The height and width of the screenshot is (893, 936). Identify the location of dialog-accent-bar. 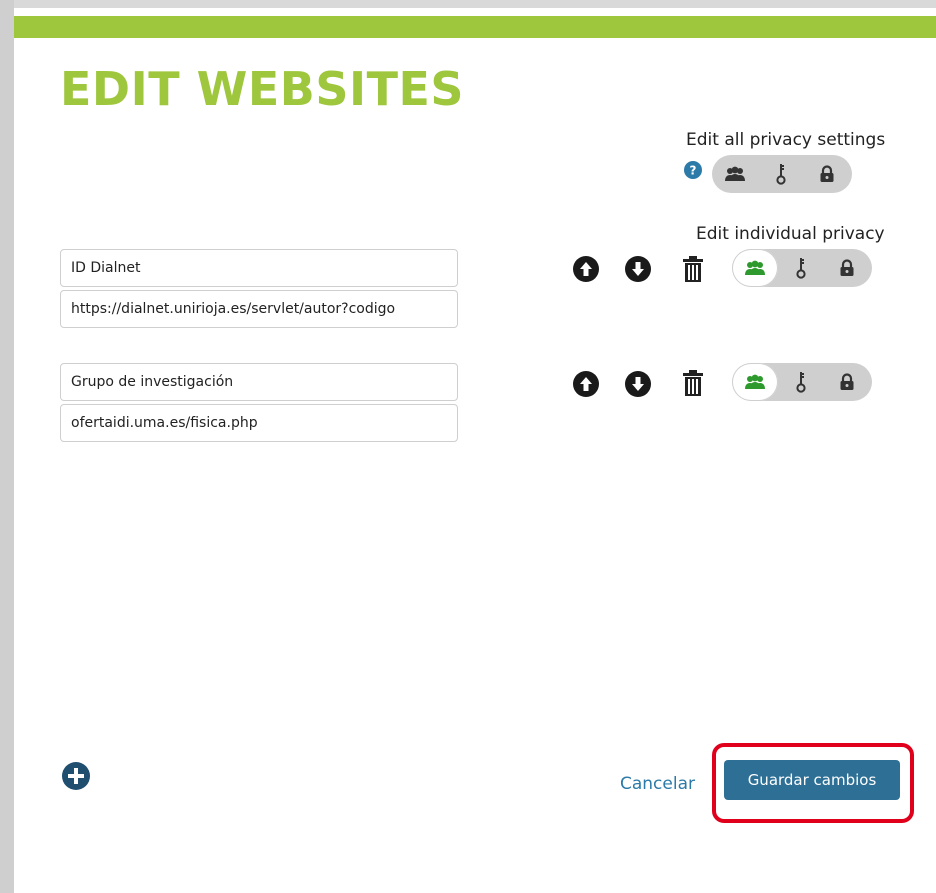
(475, 27).